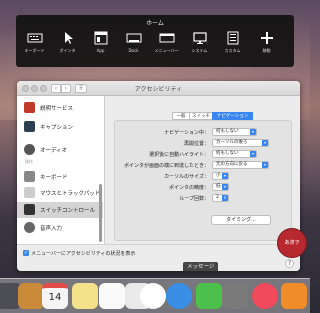 This screenshot has width=320, height=313. What do you see at coordinates (266, 38) in the screenshot?
I see `move-arrows-icon` at bounding box center [266, 38].